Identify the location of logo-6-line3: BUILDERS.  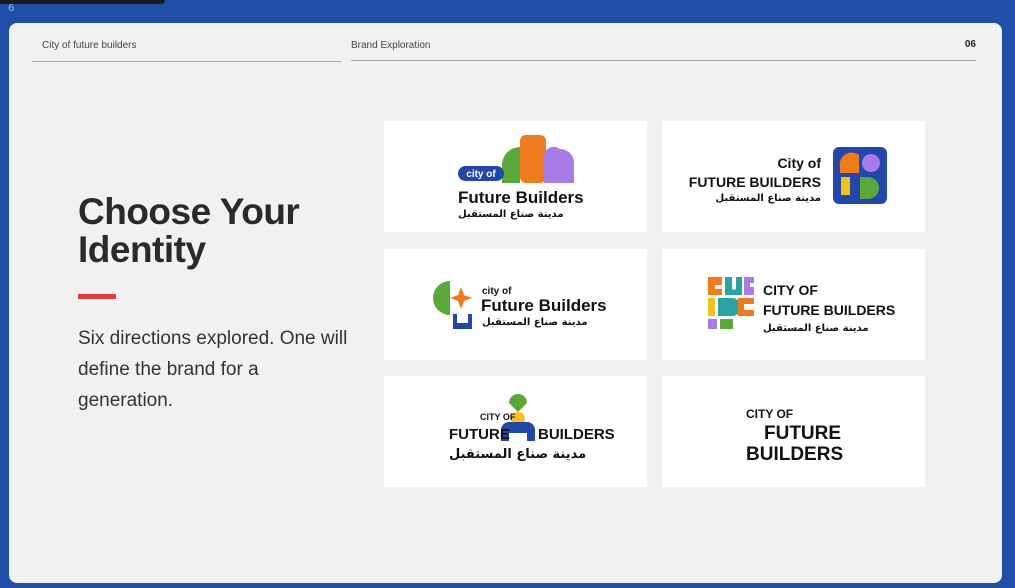
(794, 454).